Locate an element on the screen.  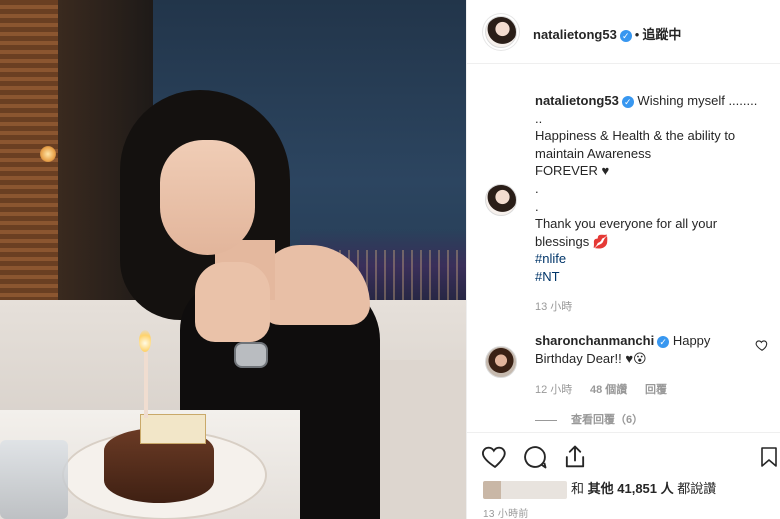
post-header: natalietong53 ✓ • 追蹤中 is located at coordinates (623, 32).